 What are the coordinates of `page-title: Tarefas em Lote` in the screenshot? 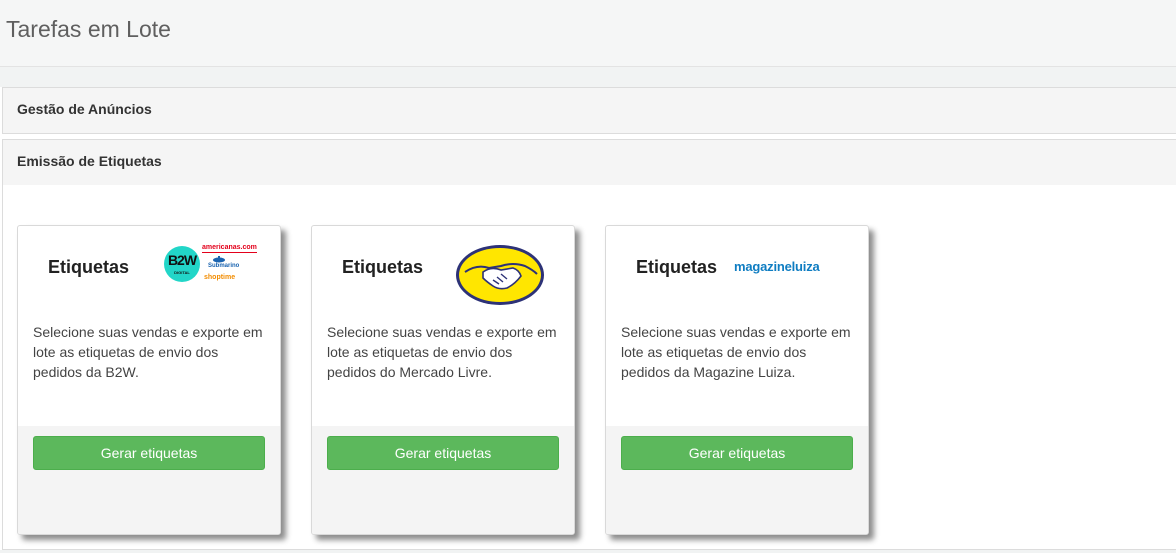 It's located at (88, 29).